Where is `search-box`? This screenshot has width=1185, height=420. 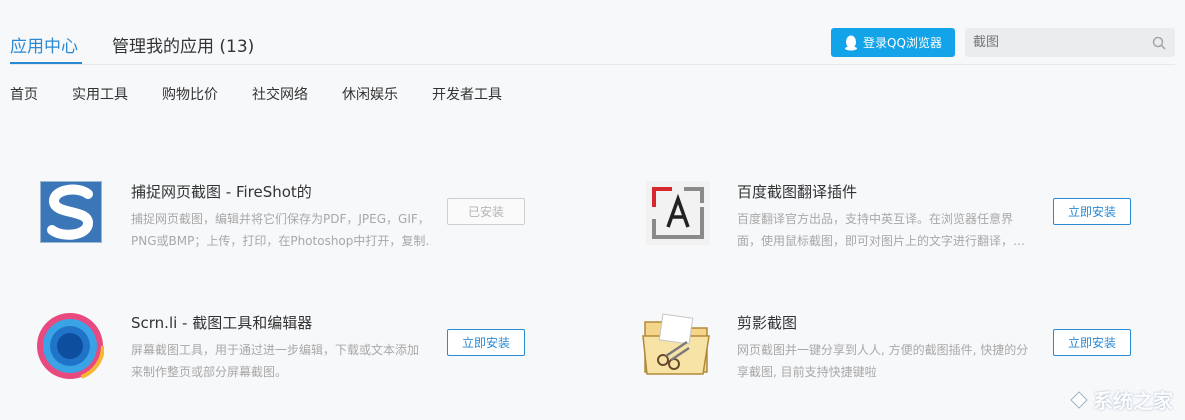 search-box is located at coordinates (1070, 42).